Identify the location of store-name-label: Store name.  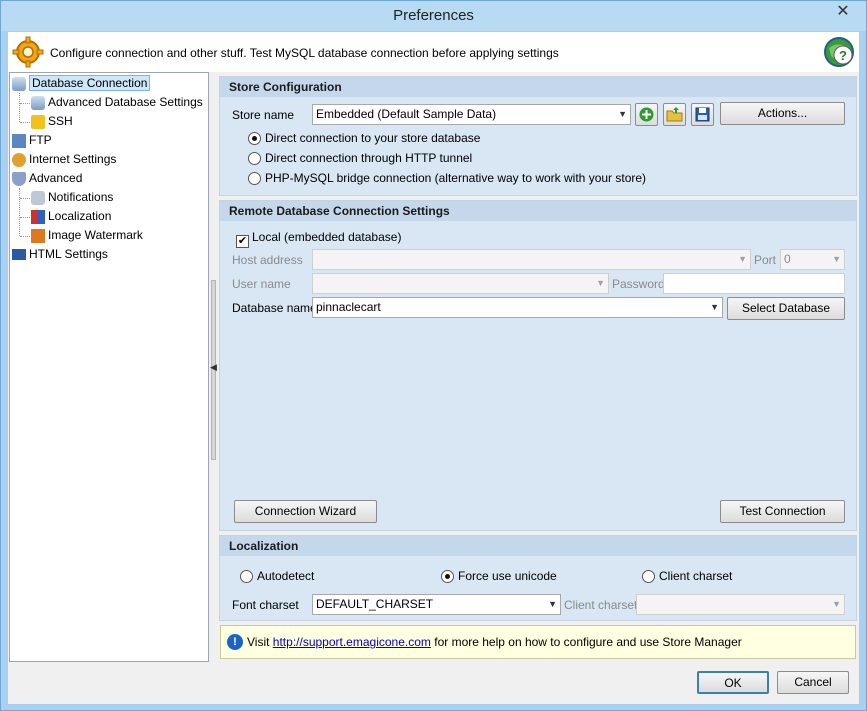
(263, 115).